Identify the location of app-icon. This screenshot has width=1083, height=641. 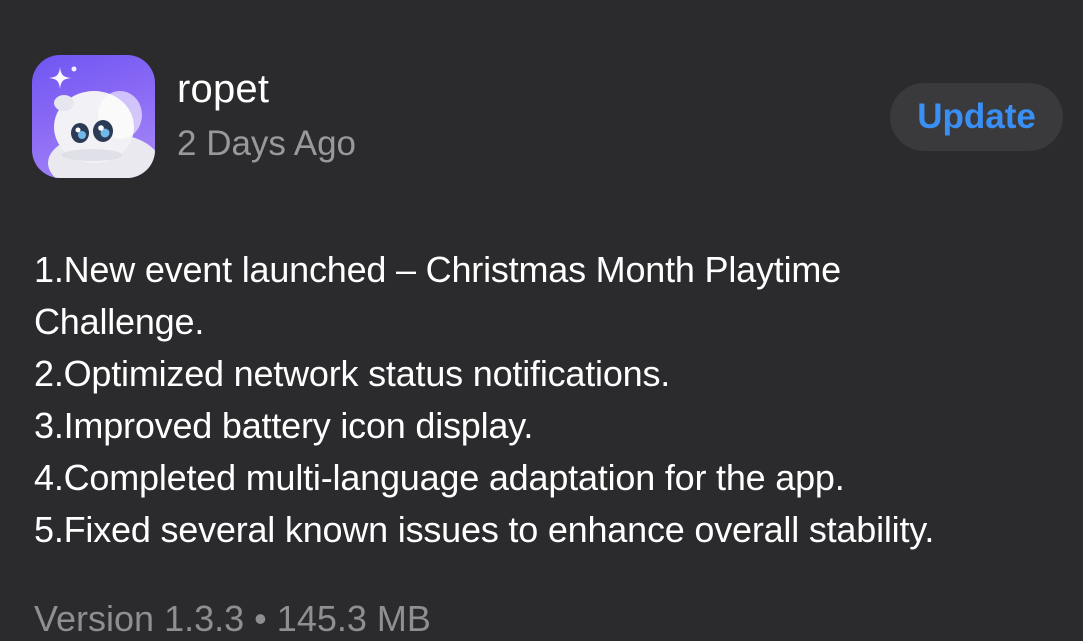
(93, 116).